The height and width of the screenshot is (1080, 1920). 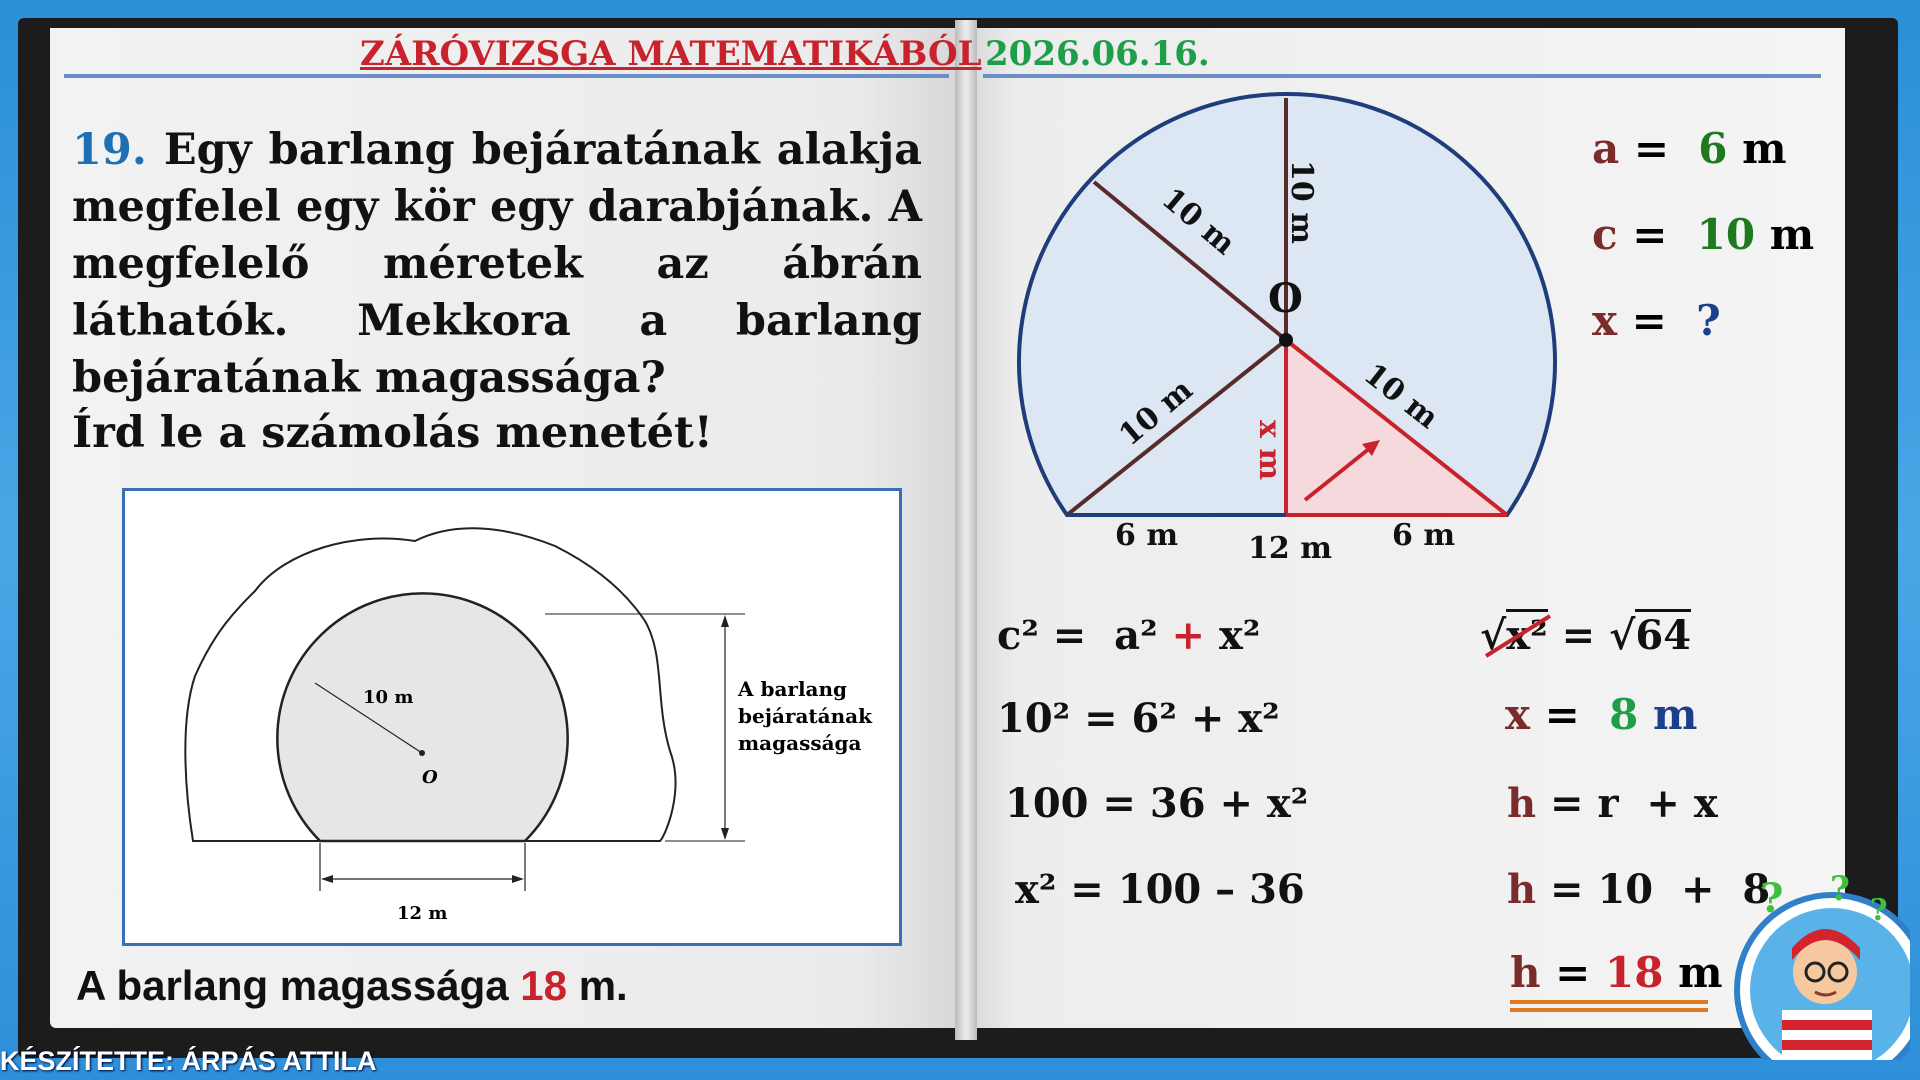 What do you see at coordinates (1649, 320) in the screenshot?
I see `given-x-eq: =` at bounding box center [1649, 320].